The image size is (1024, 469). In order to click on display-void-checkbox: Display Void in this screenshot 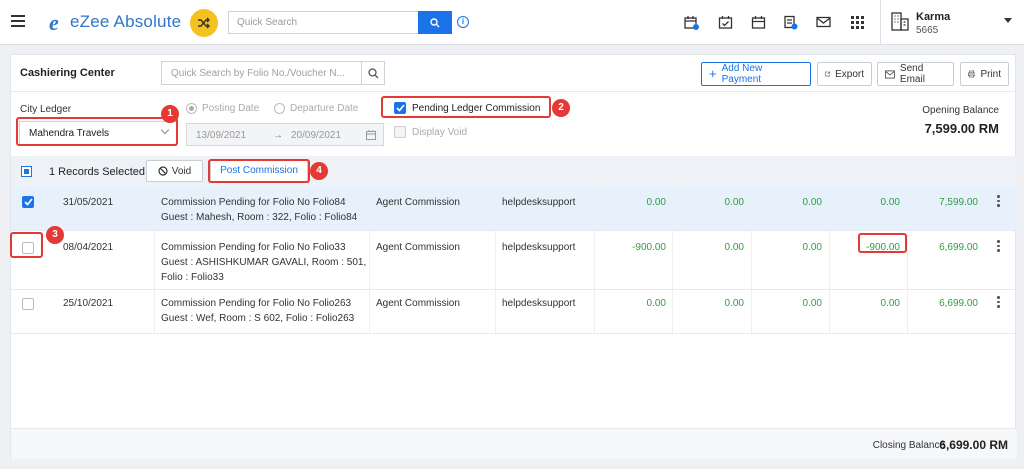, I will do `click(430, 132)`.